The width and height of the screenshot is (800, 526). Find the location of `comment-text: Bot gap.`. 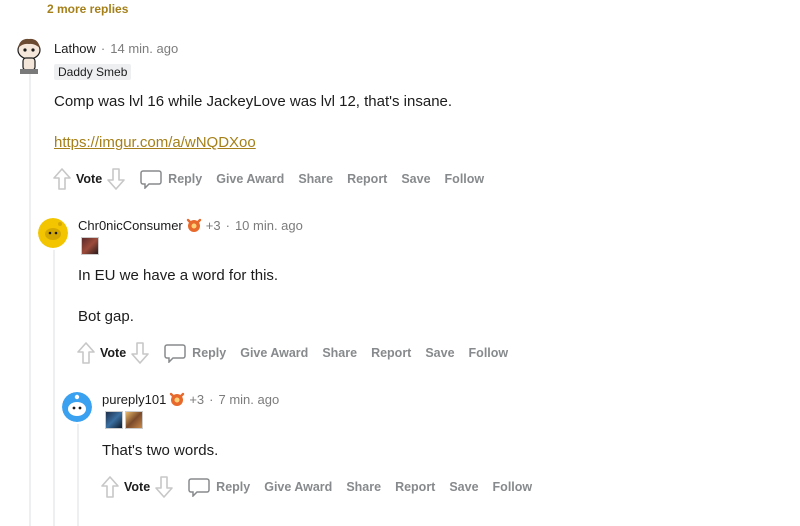

comment-text: Bot gap. is located at coordinates (106, 316).